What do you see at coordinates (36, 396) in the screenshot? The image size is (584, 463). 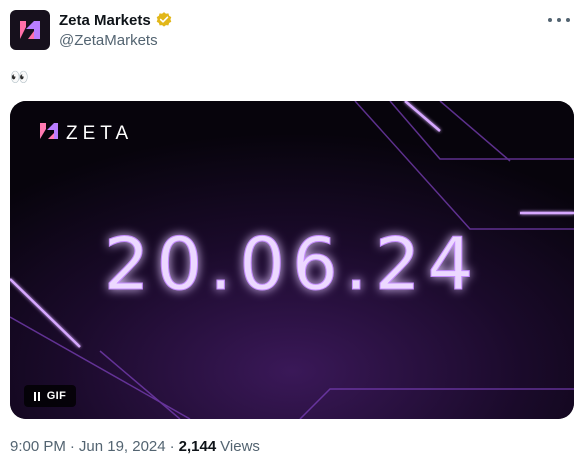 I see `pause-icon` at bounding box center [36, 396].